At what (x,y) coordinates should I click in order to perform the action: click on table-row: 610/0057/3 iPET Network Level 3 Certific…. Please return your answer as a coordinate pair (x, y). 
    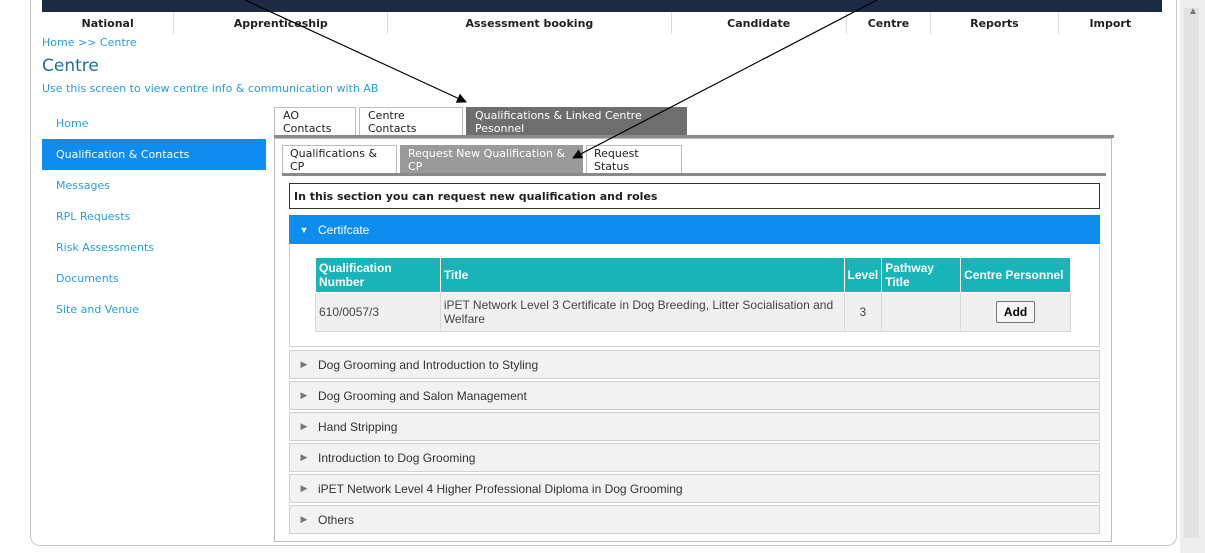
    Looking at the image, I should click on (693, 312).